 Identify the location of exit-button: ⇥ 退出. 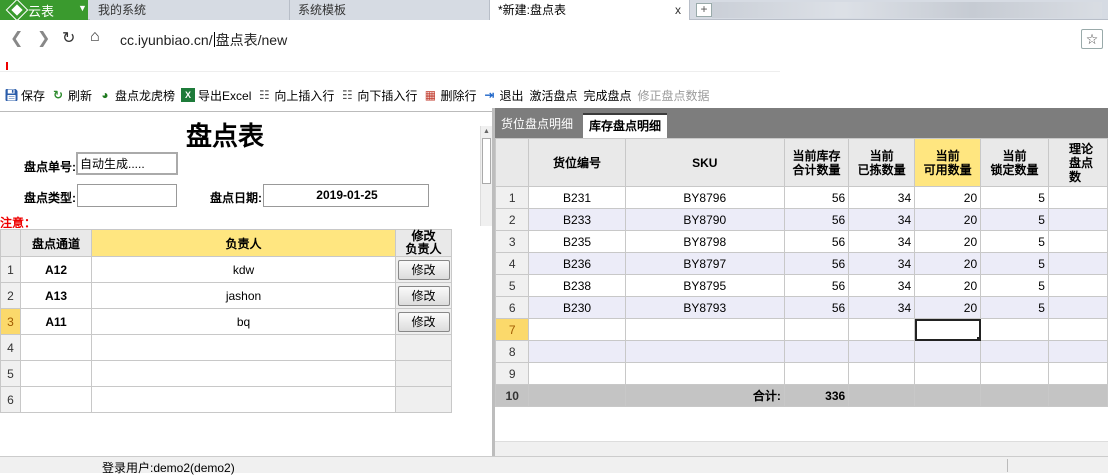
(502, 95).